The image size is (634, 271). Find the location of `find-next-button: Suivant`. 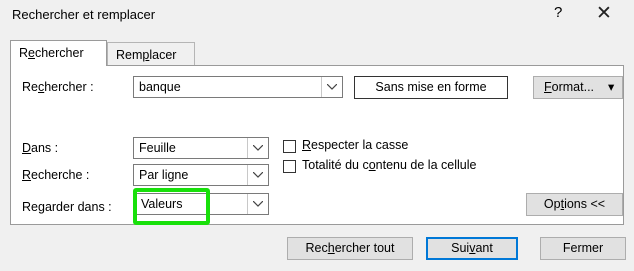

find-next-button: Suivant is located at coordinates (472, 248).